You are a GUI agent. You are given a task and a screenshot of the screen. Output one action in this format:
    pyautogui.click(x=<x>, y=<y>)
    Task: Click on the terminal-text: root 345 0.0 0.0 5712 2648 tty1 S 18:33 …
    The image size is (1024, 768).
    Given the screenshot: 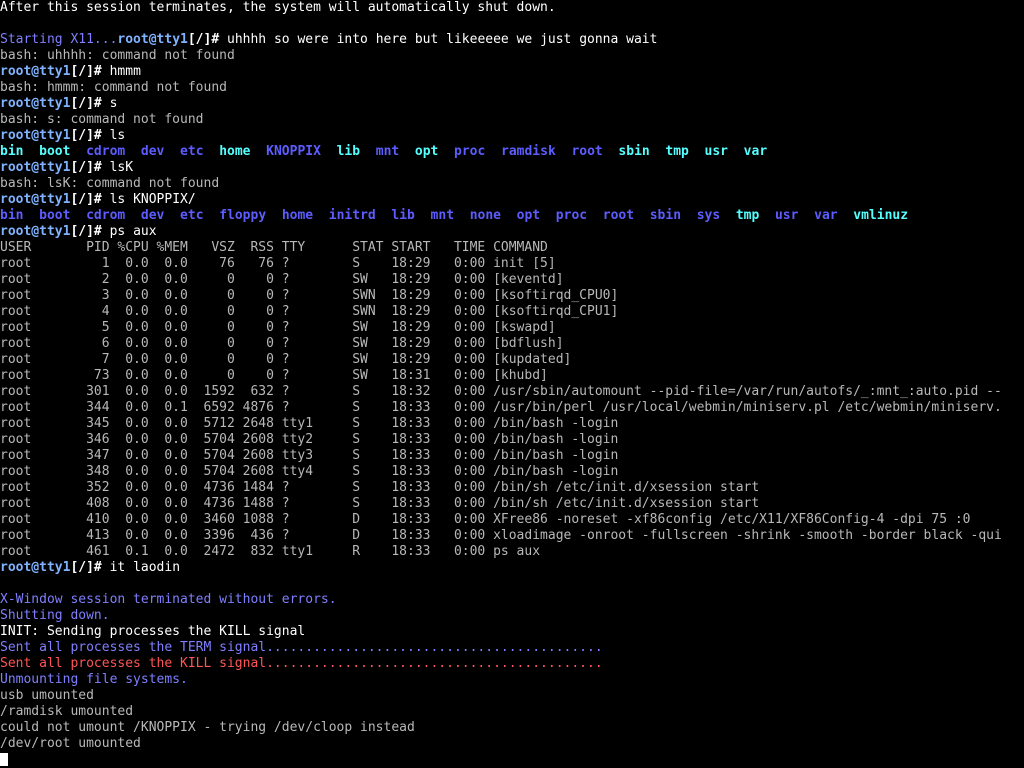 What is the action you would take?
    pyautogui.click(x=309, y=423)
    